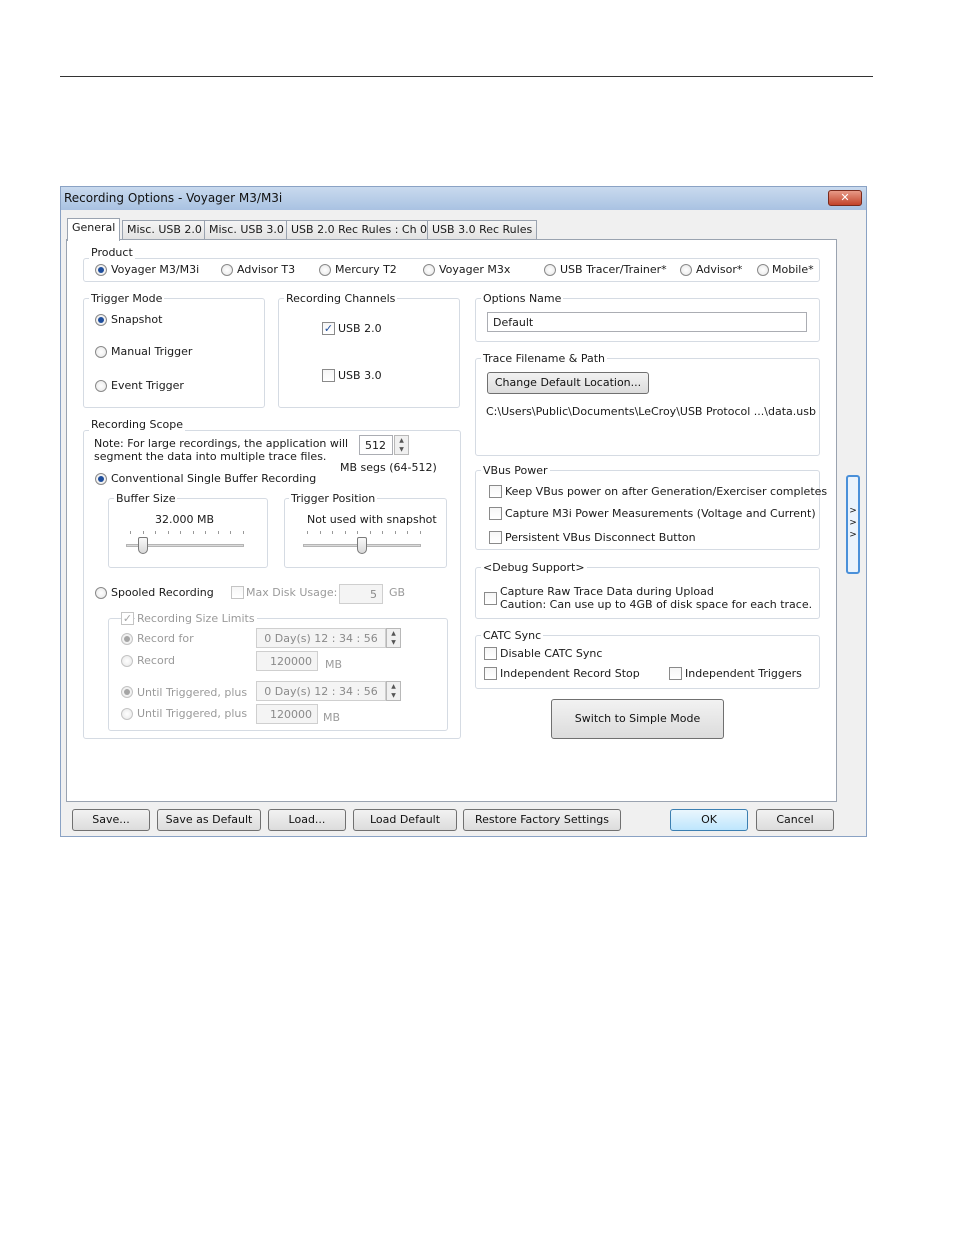  Describe the element at coordinates (101, 593) in the screenshot. I see `spooled-recording-radio` at that location.